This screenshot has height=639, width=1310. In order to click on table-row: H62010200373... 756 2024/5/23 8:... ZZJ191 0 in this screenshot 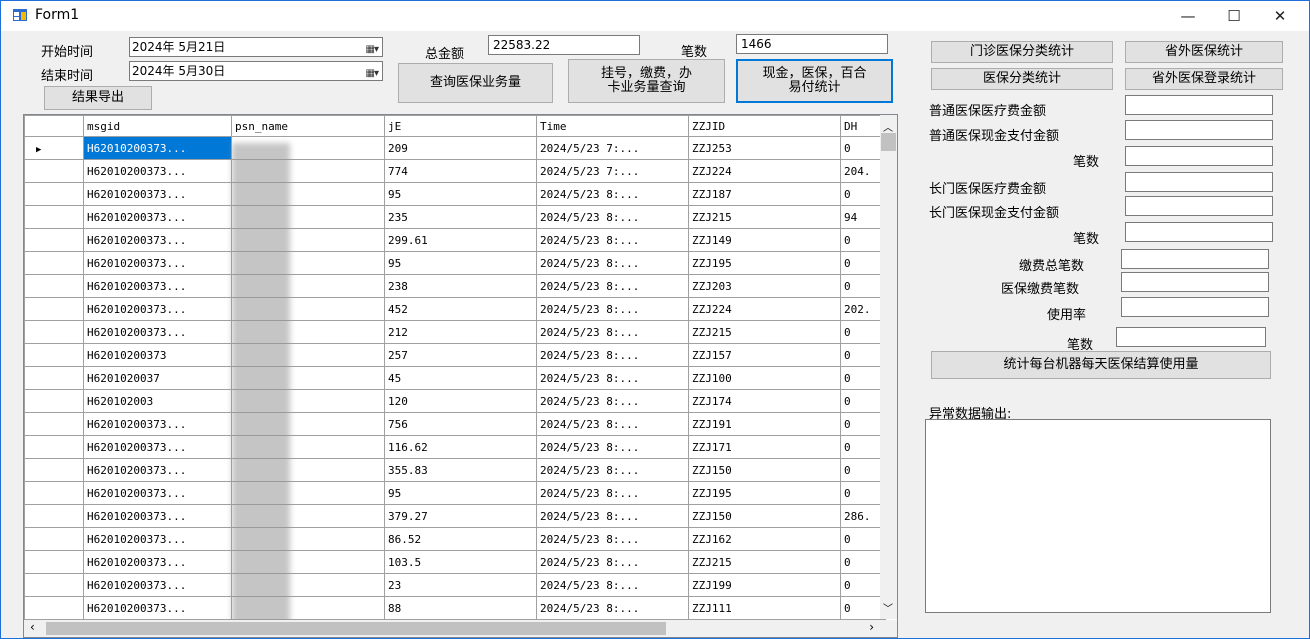, I will do `click(455, 424)`.